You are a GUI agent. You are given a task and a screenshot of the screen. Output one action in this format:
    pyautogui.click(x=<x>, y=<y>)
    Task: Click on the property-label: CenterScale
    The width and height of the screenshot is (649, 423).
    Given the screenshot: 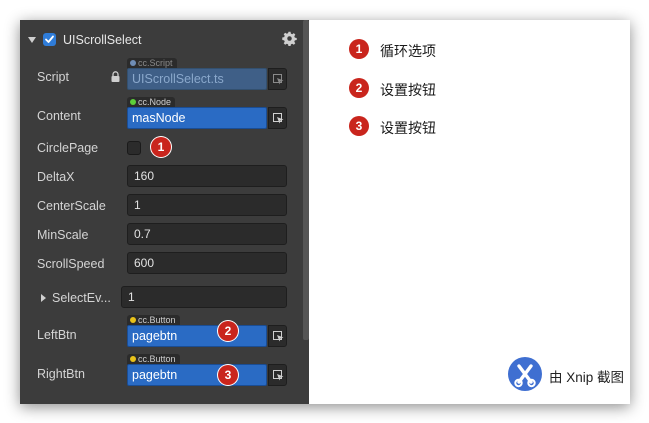 What is the action you would take?
    pyautogui.click(x=71, y=206)
    